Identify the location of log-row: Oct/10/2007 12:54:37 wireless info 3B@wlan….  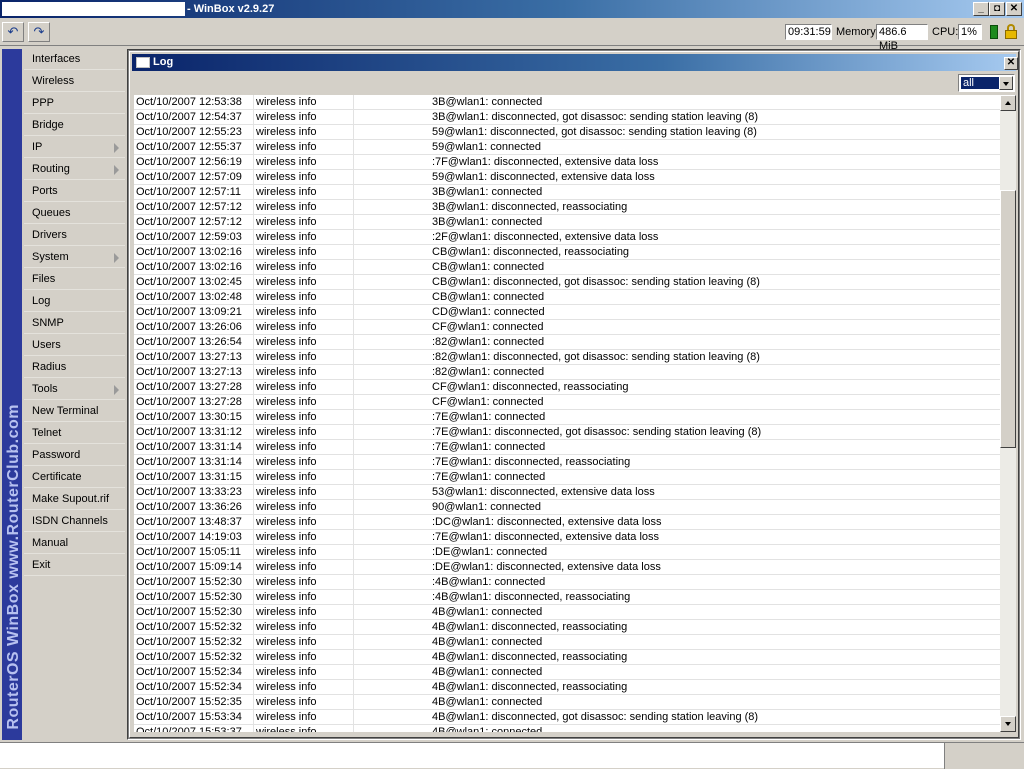
(567, 117).